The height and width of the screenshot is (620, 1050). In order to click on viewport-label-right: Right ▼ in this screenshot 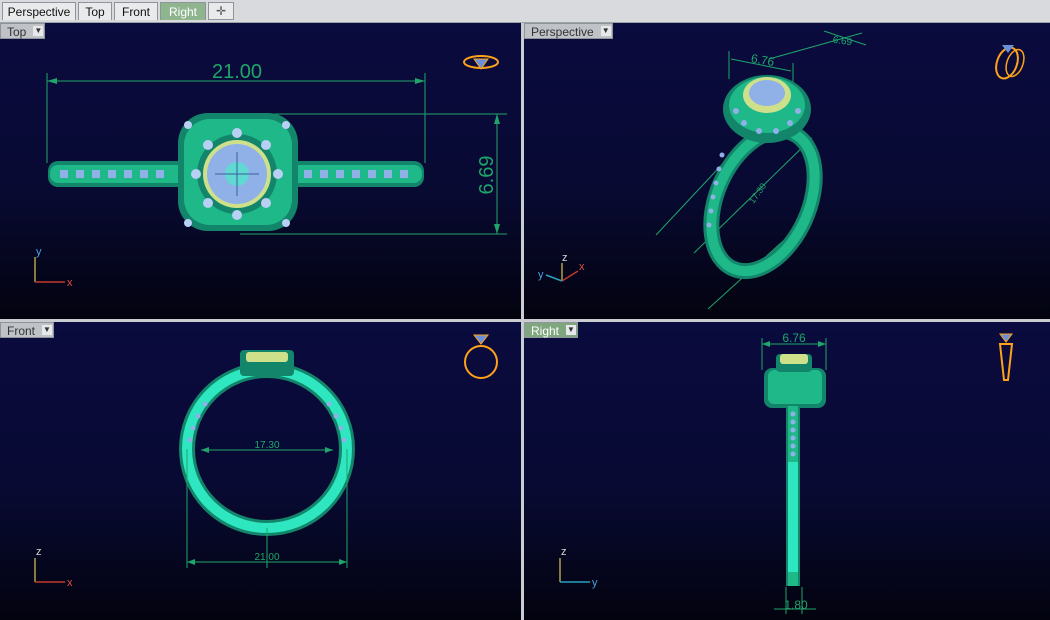, I will do `click(551, 330)`.